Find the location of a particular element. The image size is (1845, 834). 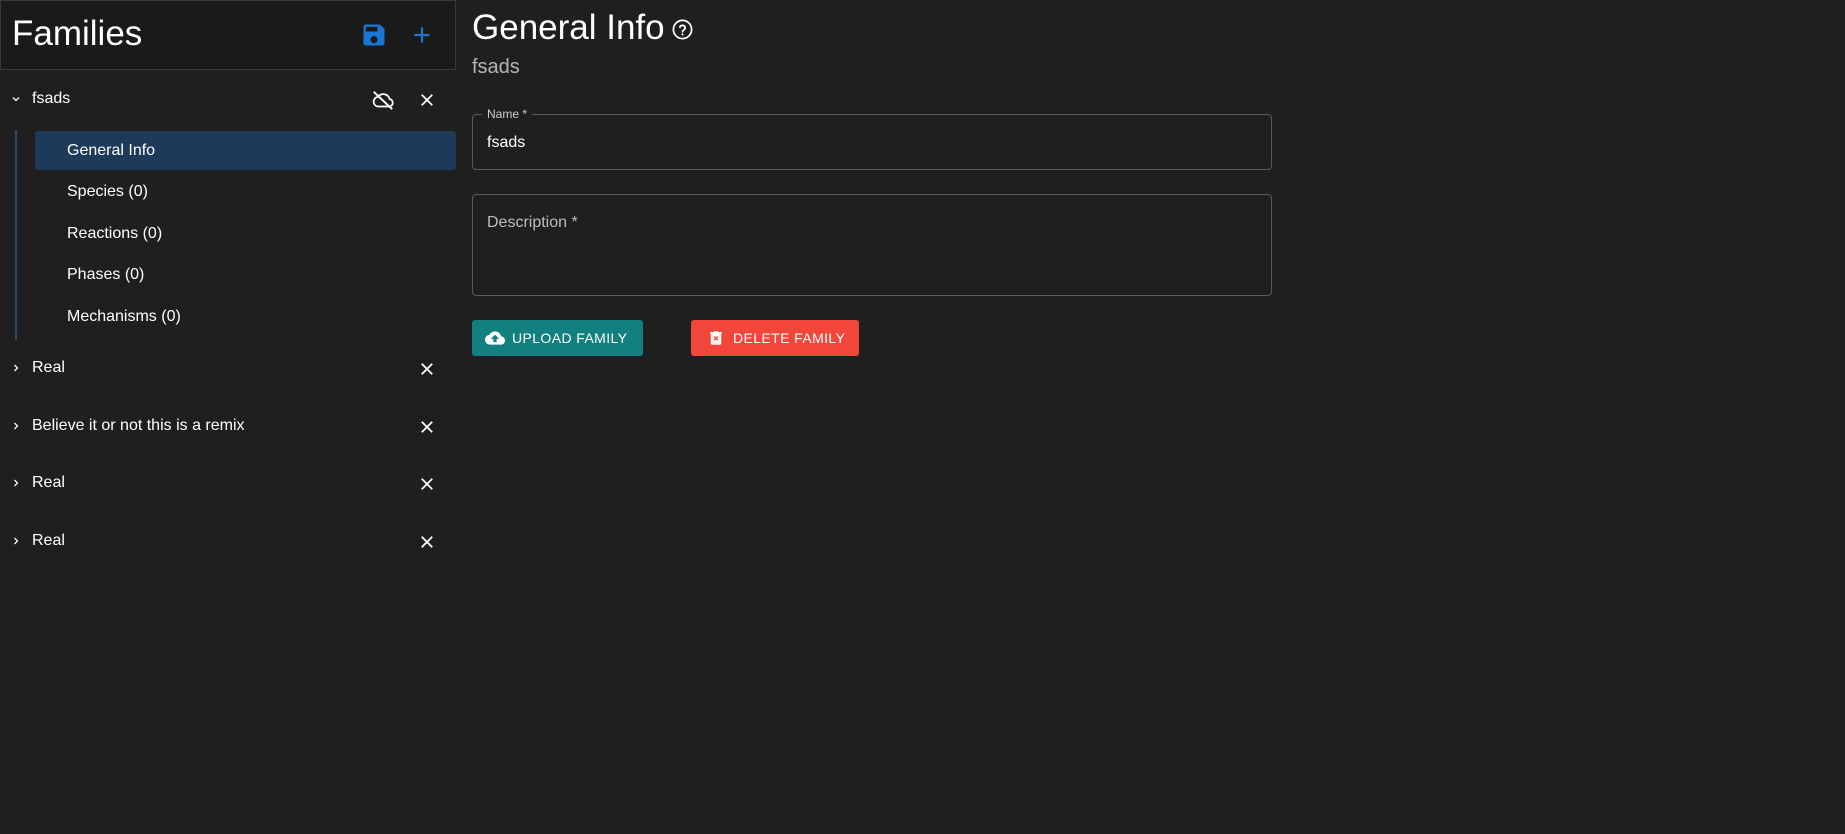

add-family-button is located at coordinates (422, 35).